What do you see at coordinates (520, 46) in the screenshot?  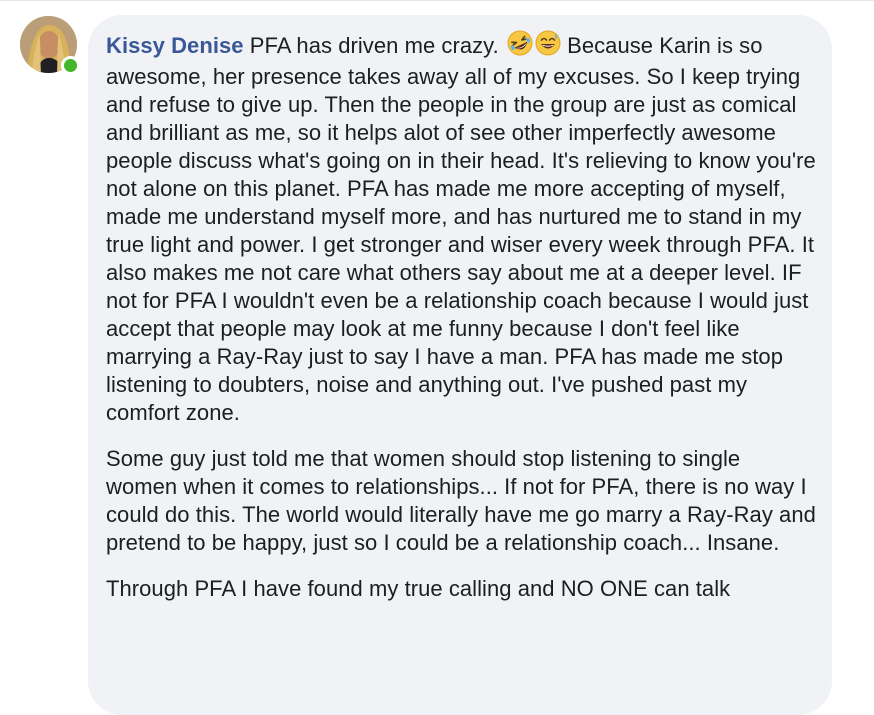 I see `rolling-on-floor-laughing-emoji` at bounding box center [520, 46].